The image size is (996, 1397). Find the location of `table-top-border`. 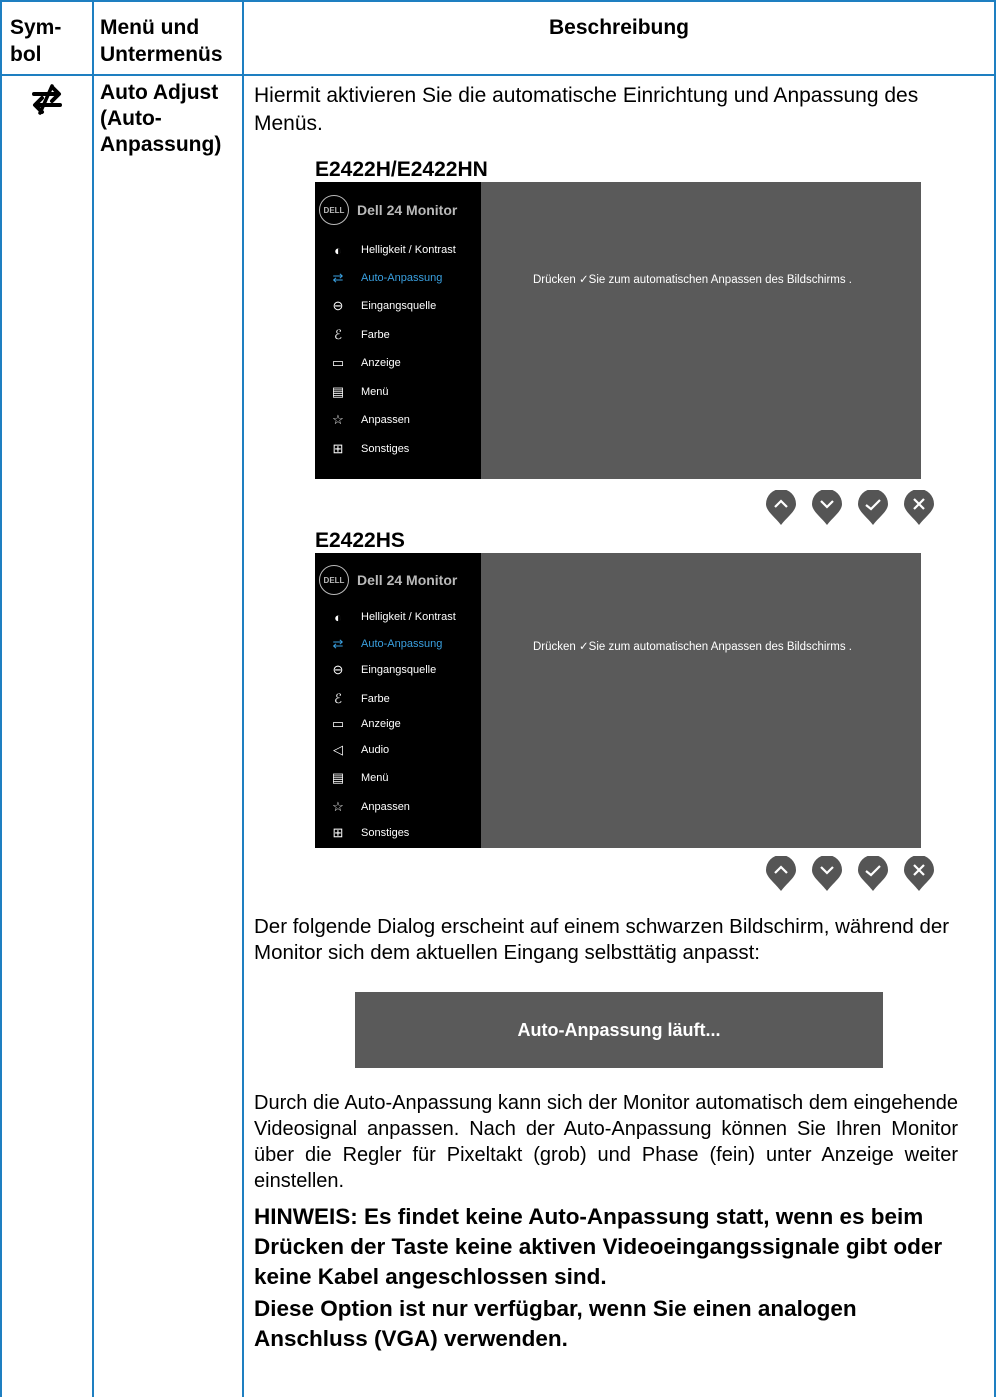

table-top-border is located at coordinates (498, 1).